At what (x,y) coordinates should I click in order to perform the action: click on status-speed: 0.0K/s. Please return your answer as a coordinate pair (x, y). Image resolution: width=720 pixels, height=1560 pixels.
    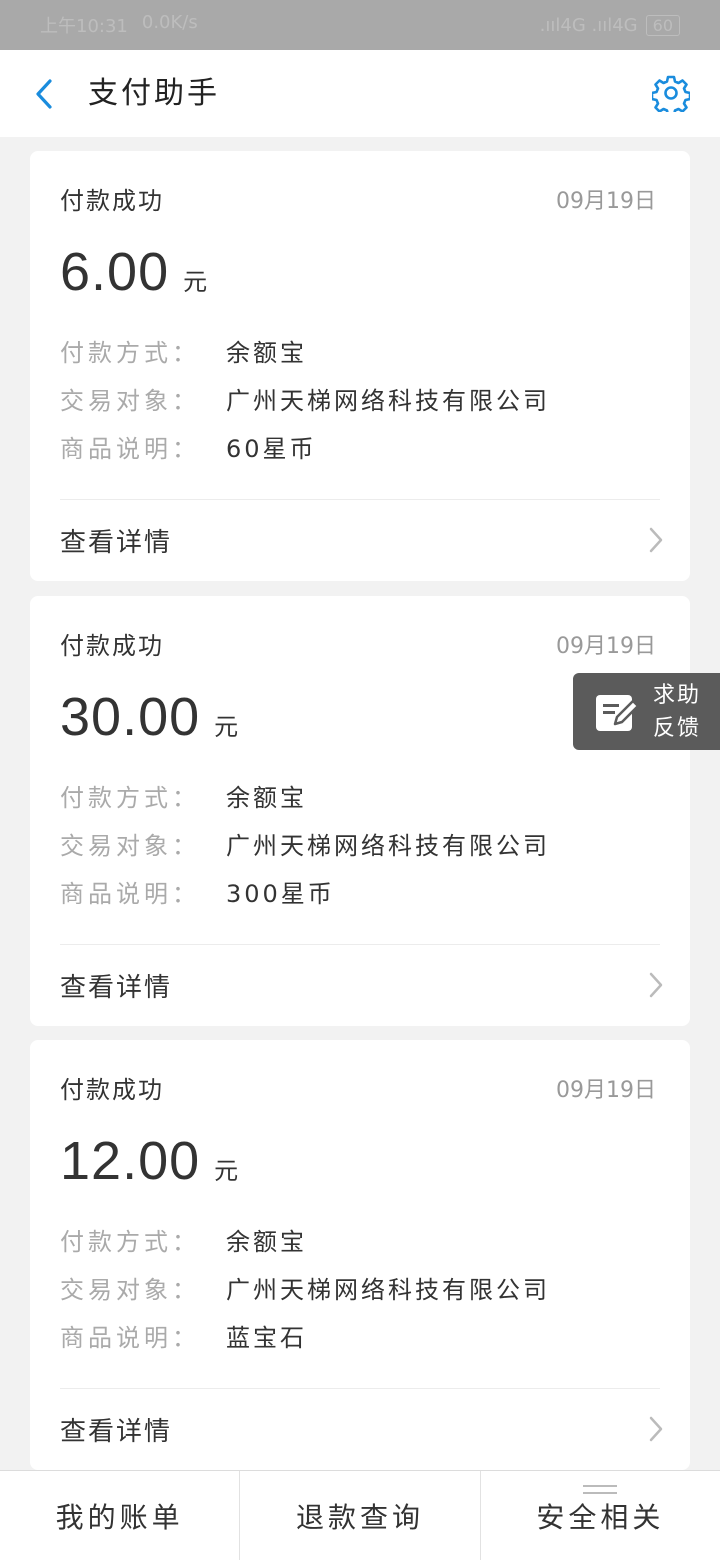
    Looking at the image, I should click on (169, 22).